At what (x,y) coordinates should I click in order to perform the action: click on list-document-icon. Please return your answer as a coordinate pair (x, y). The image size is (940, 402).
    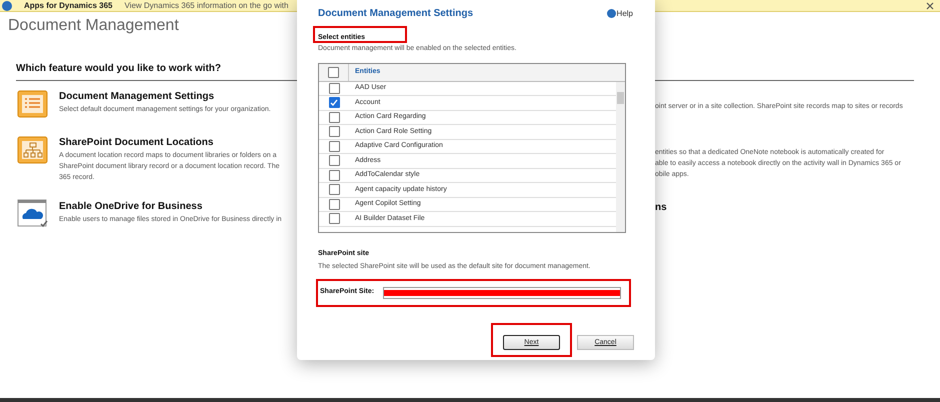
    Looking at the image, I should click on (33, 104).